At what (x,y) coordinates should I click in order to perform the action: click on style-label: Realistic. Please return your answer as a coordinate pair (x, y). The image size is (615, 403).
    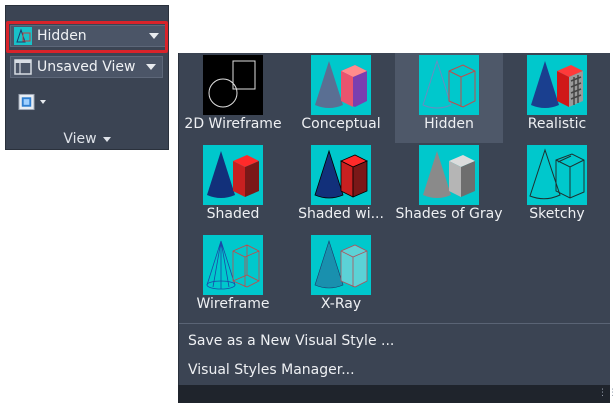
    Looking at the image, I should click on (557, 124).